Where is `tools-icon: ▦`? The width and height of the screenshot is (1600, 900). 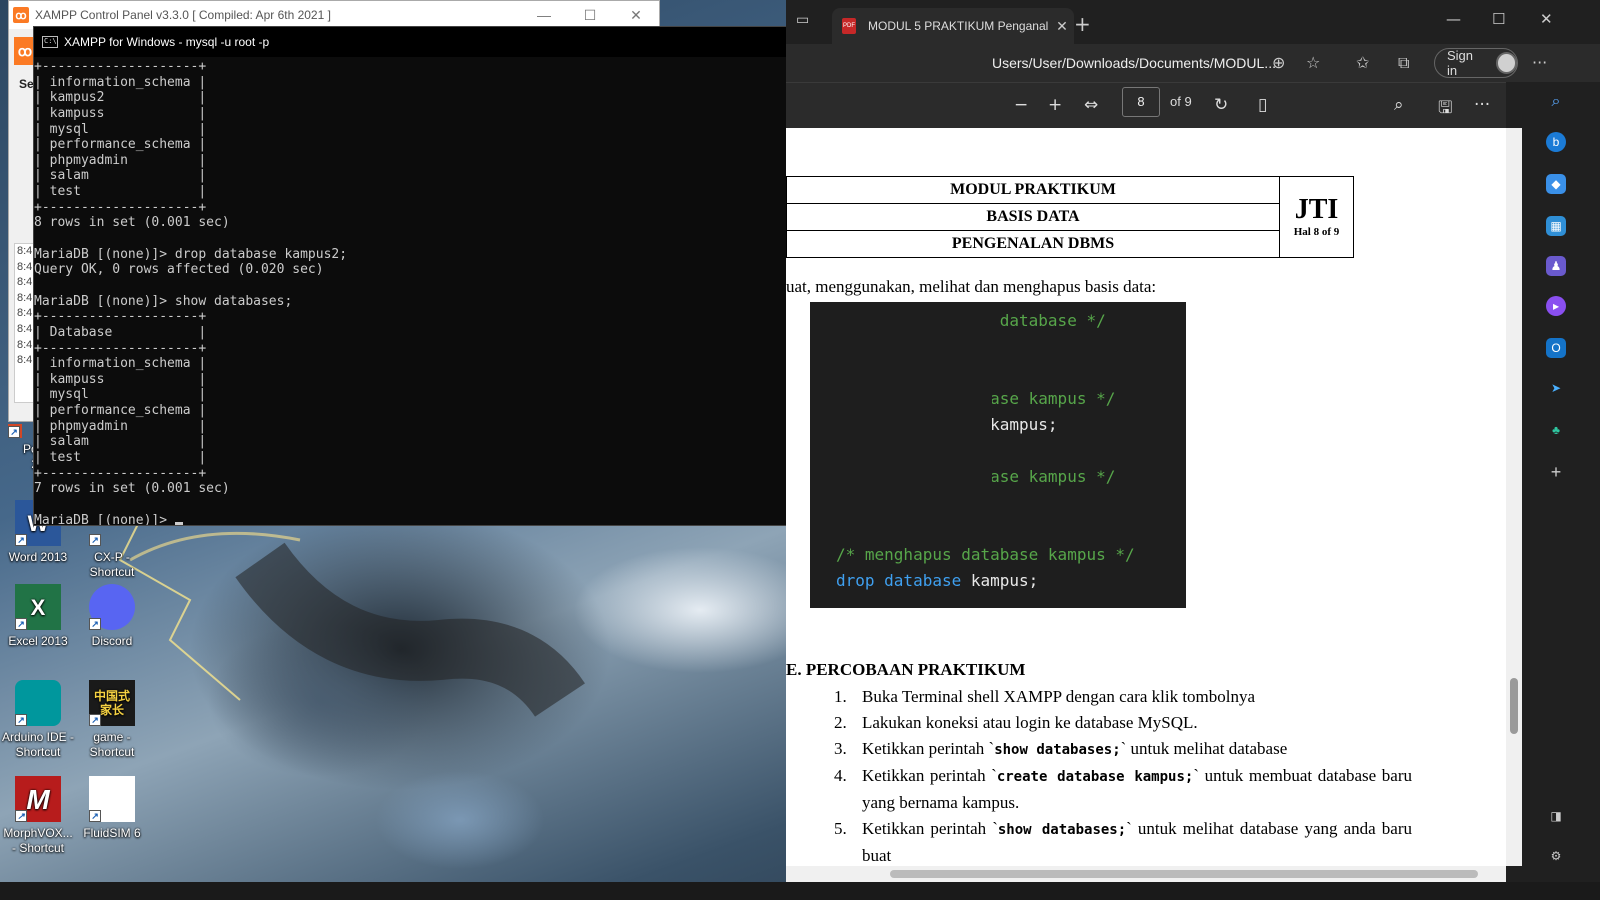 tools-icon: ▦ is located at coordinates (1556, 226).